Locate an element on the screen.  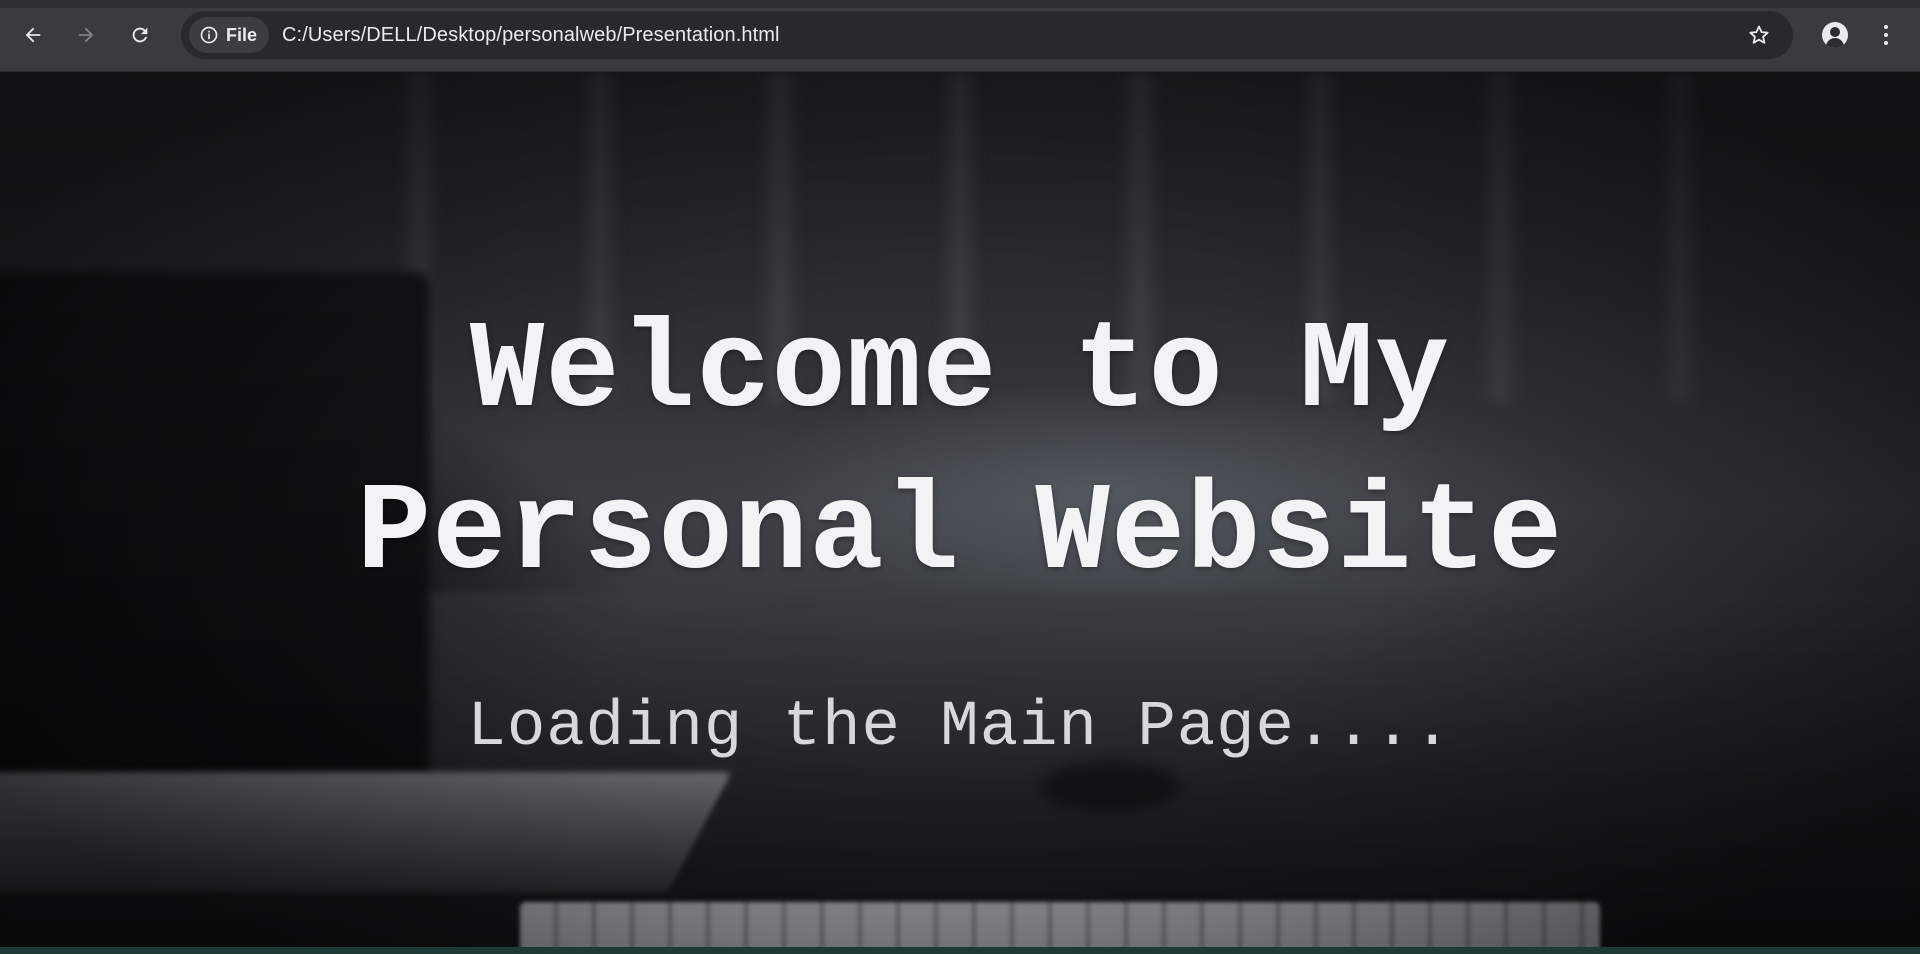
site-chip-label: File is located at coordinates (242, 34).